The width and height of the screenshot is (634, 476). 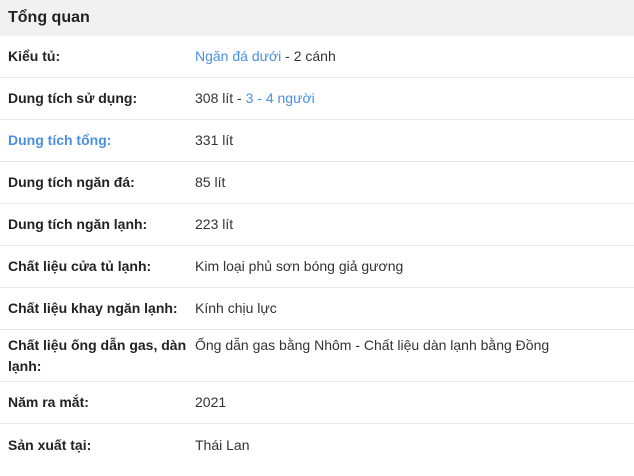 I want to click on spec-label: Dung tích sử dụng:, so click(x=73, y=98).